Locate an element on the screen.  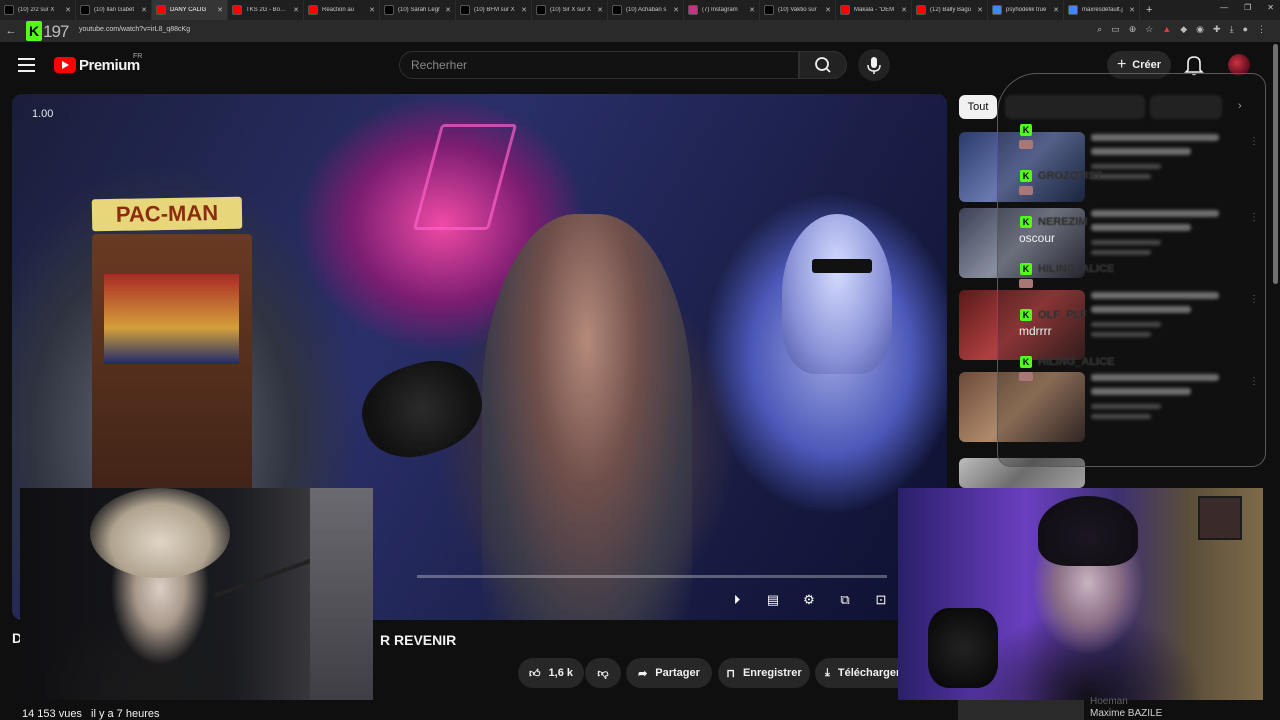
search-button is located at coordinates (823, 65).